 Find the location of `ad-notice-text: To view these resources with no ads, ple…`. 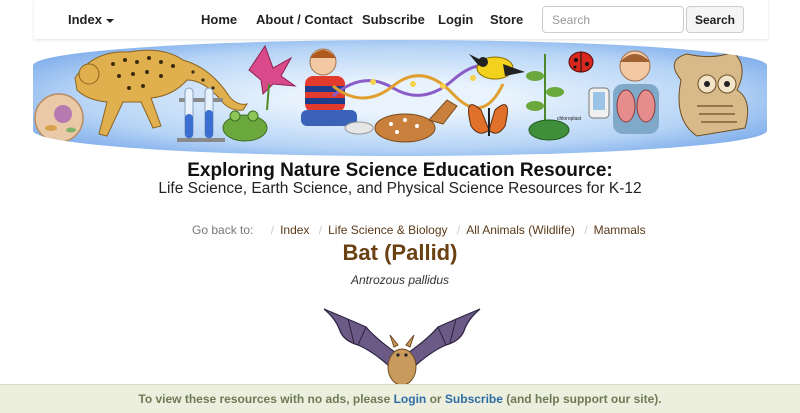

ad-notice-text: To view these resources with no ads, ple… is located at coordinates (266, 399).